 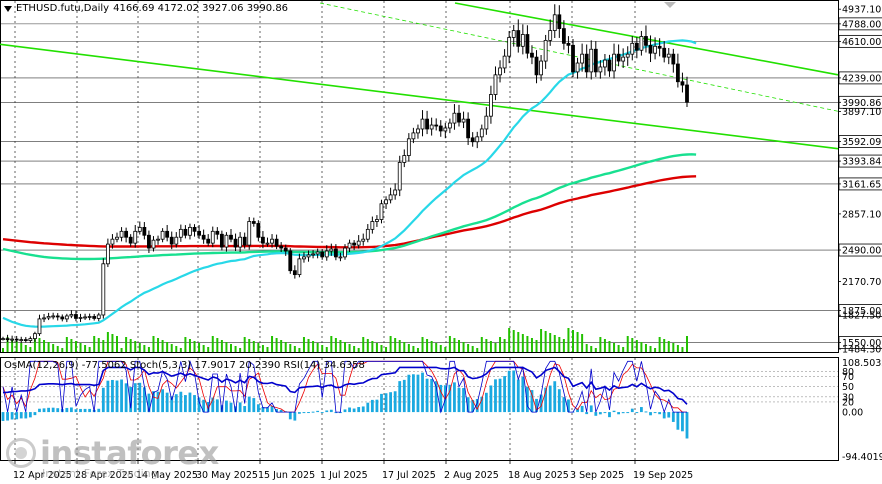 I want to click on price-axis-label: 2170.70, so click(x=861, y=282).